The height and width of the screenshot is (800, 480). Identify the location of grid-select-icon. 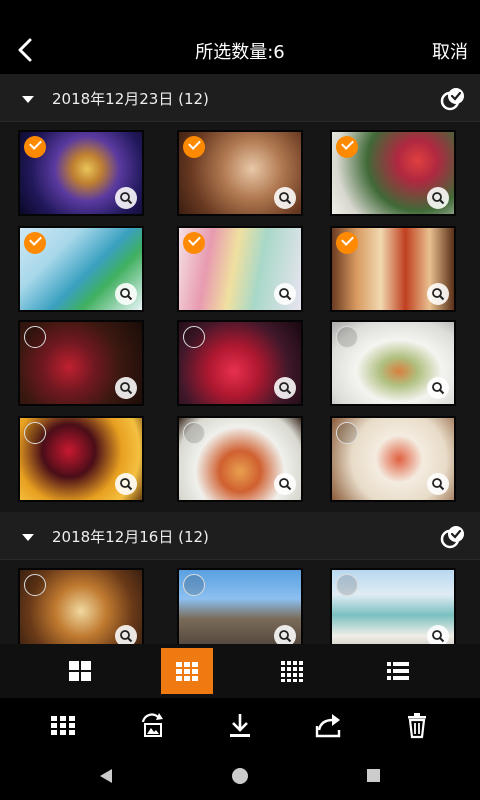
(63, 725).